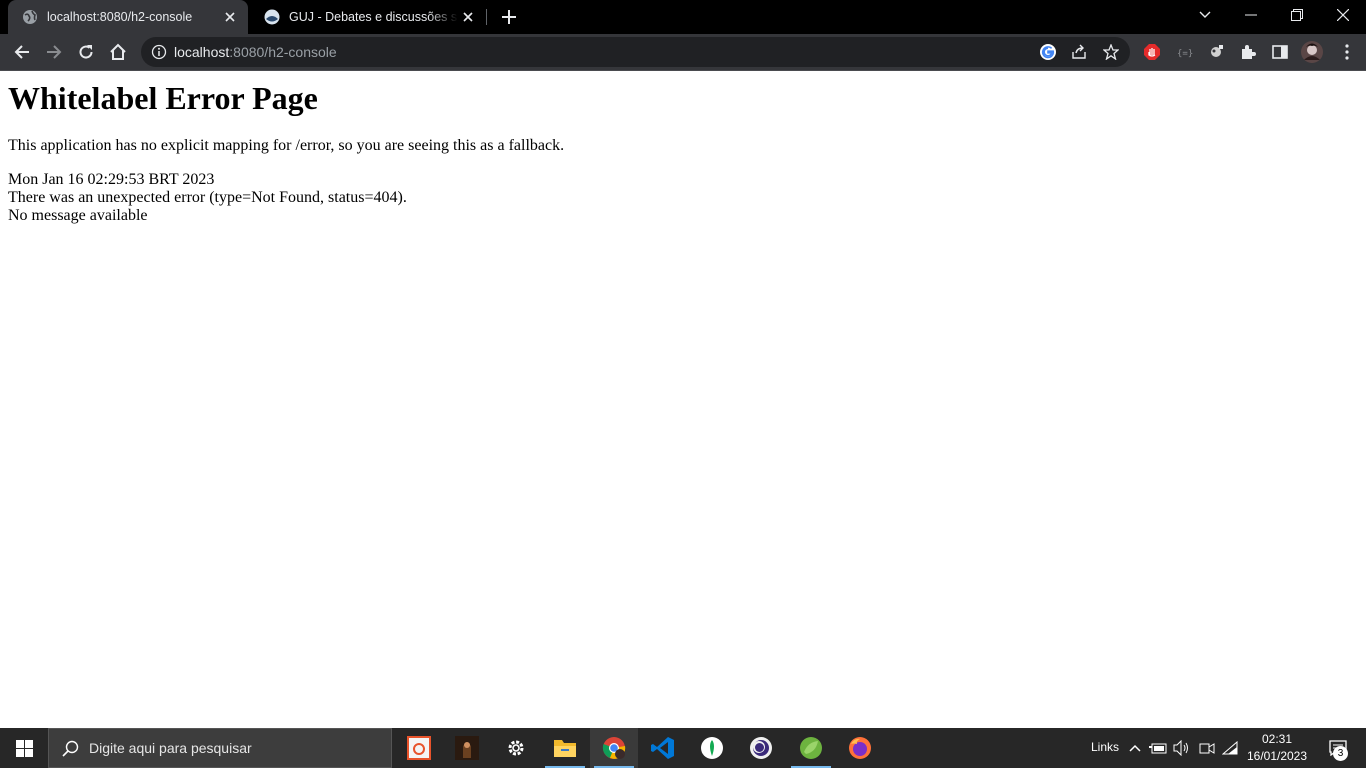 The width and height of the screenshot is (1366, 768). Describe the element at coordinates (120, 17) in the screenshot. I see `tab-title: localhost:8080/h2-console` at that location.